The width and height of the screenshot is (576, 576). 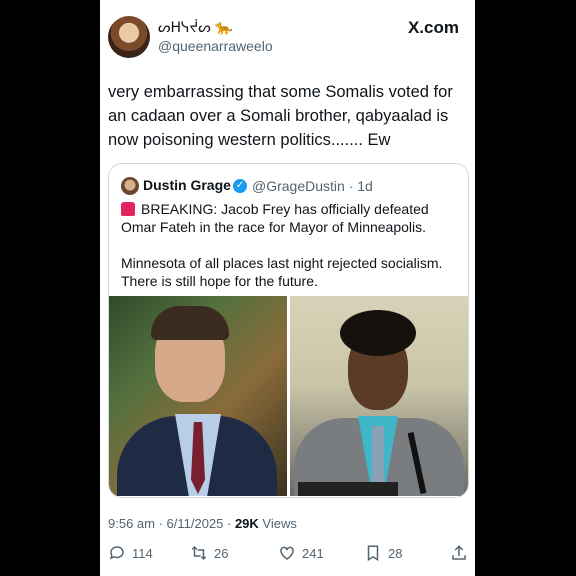 I want to click on quote-author-name: Dustin Grage, so click(x=187, y=185).